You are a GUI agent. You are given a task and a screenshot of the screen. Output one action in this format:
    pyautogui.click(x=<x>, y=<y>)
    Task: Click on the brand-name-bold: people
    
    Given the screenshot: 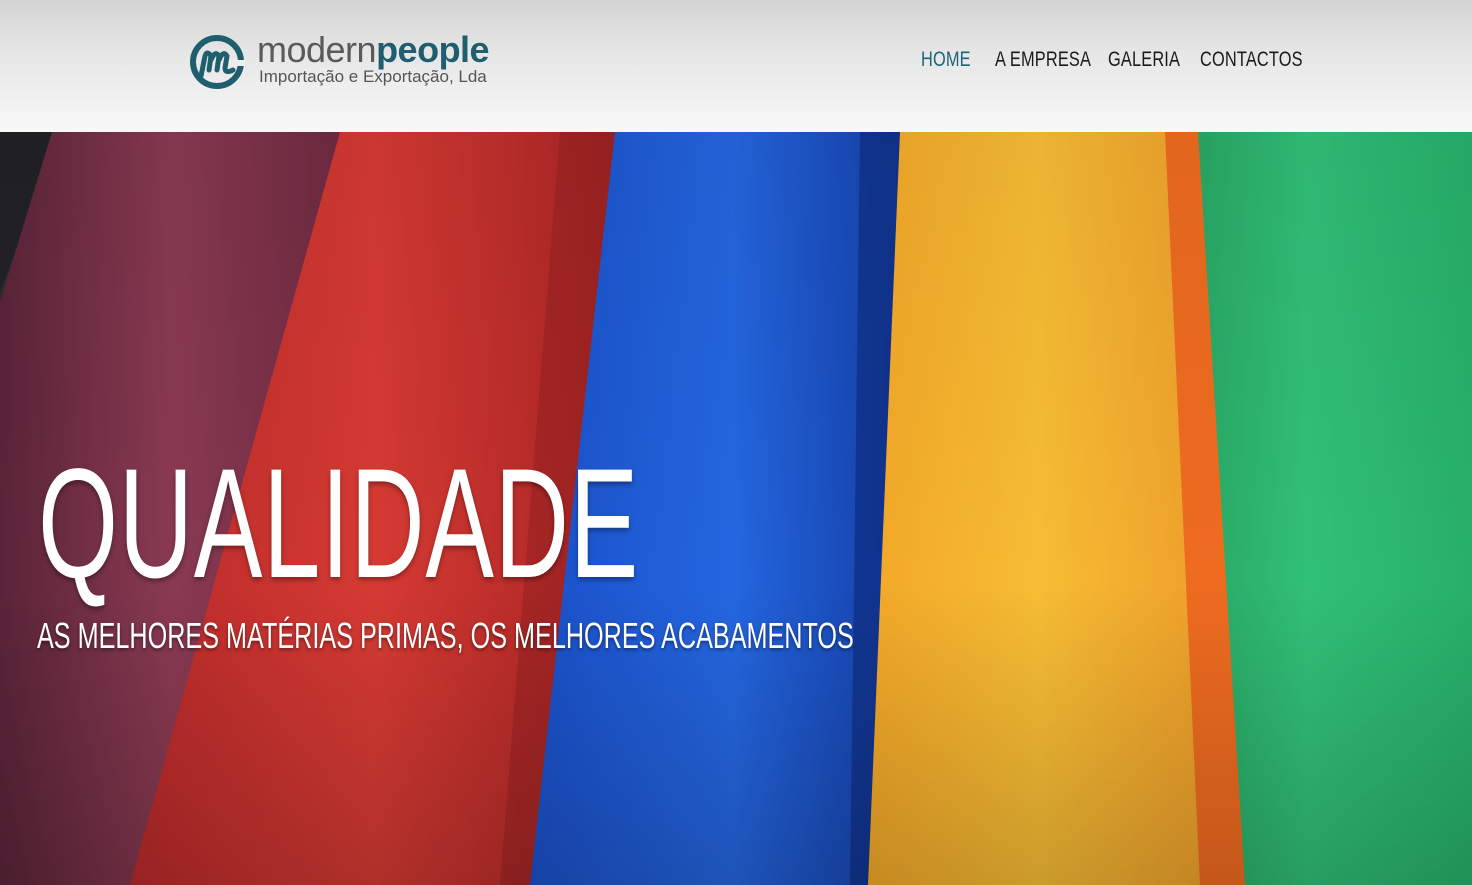 What is the action you would take?
    pyautogui.click(x=433, y=49)
    